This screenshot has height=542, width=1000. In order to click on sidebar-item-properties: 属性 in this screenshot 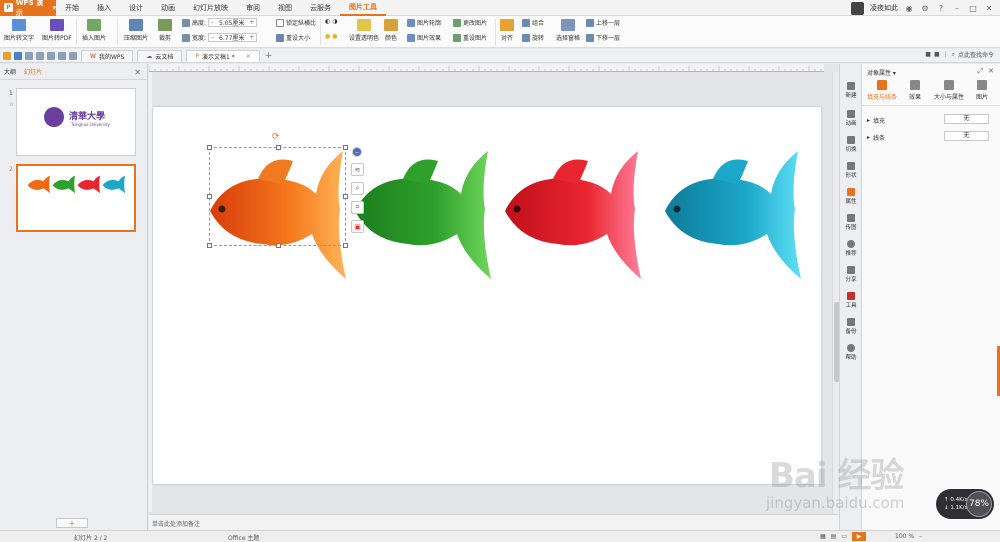, I will do `click(851, 196)`.